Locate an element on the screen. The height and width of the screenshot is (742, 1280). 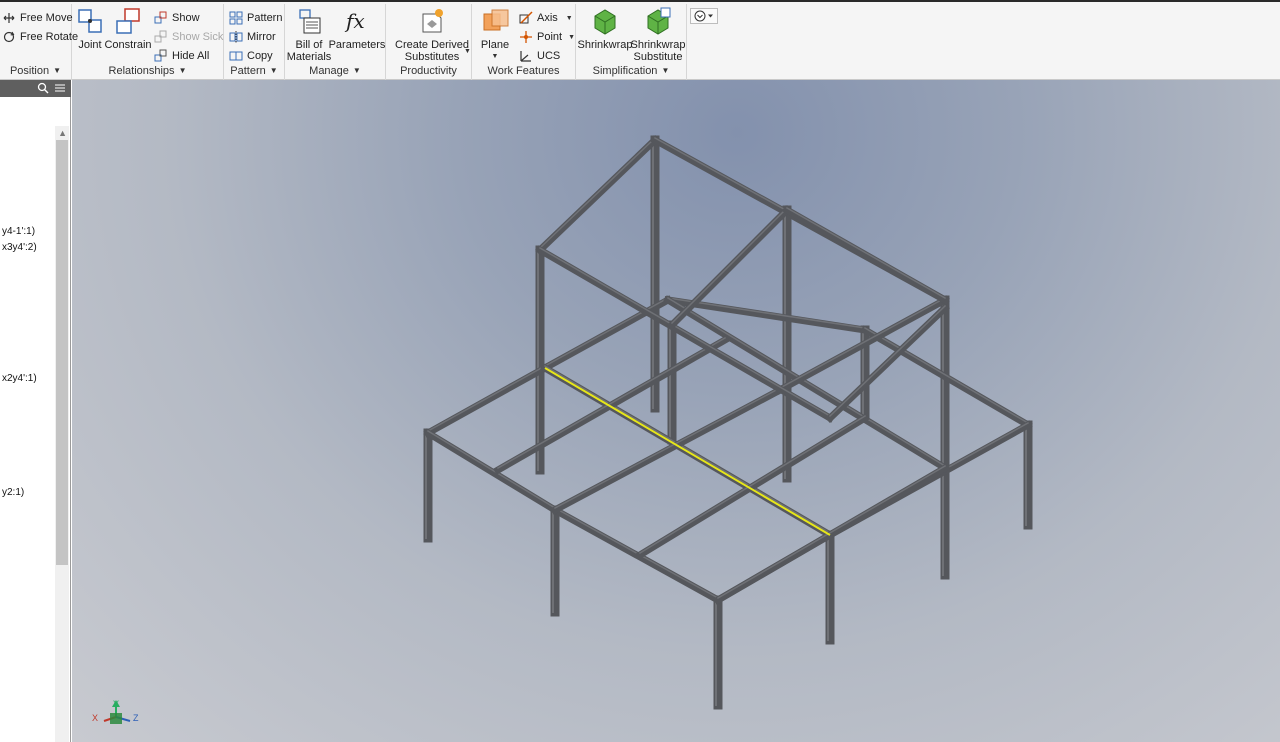
point-button: Point ▼ is located at coordinates (547, 37).